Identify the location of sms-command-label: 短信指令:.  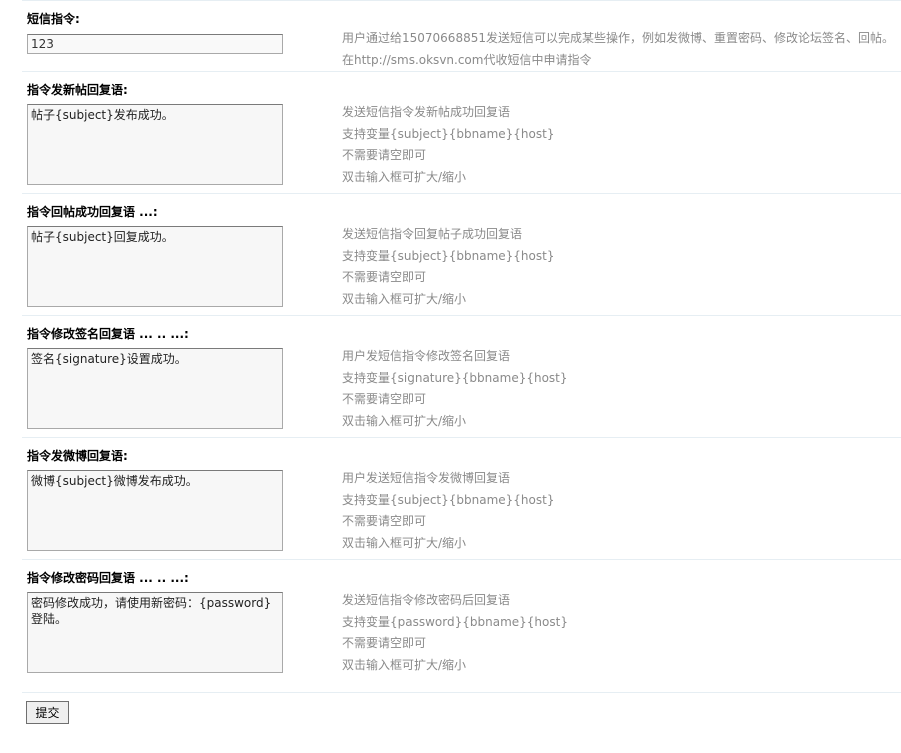
(461, 14).